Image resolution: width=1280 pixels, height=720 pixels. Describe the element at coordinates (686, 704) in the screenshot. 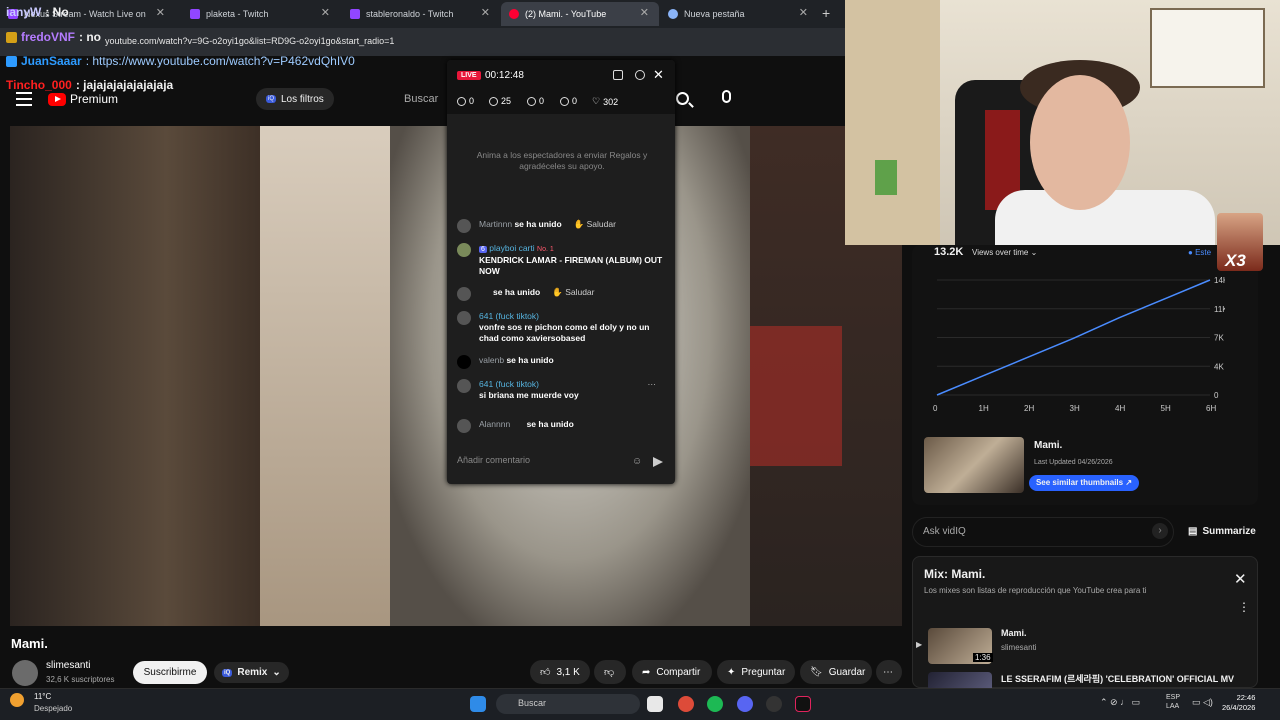

I see `chrome-icon` at that location.